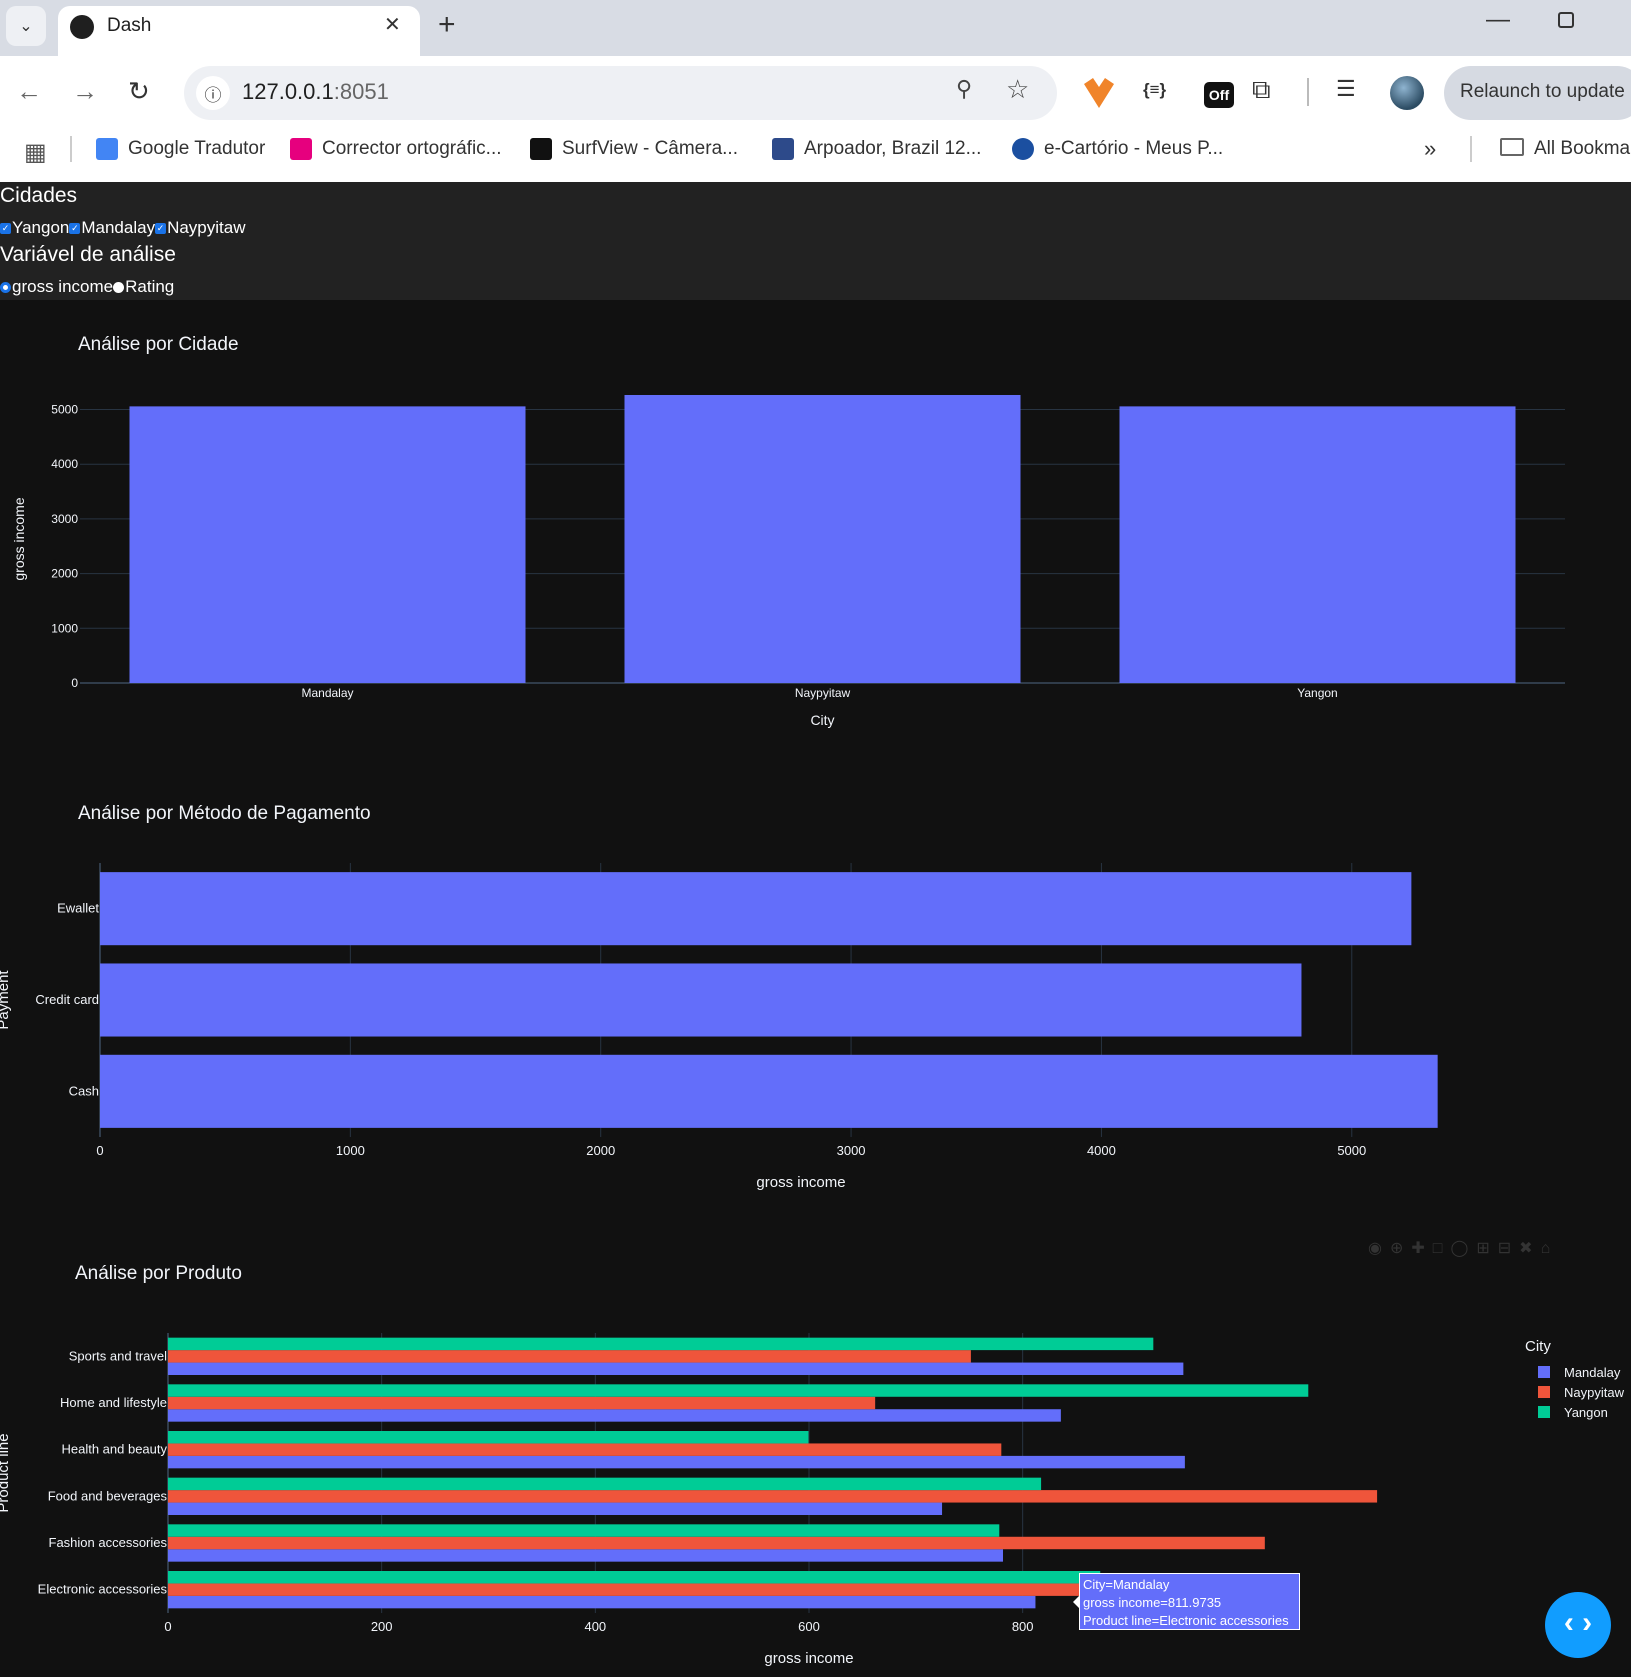  I want to click on pan-icon: ✚, so click(1421, 1248).